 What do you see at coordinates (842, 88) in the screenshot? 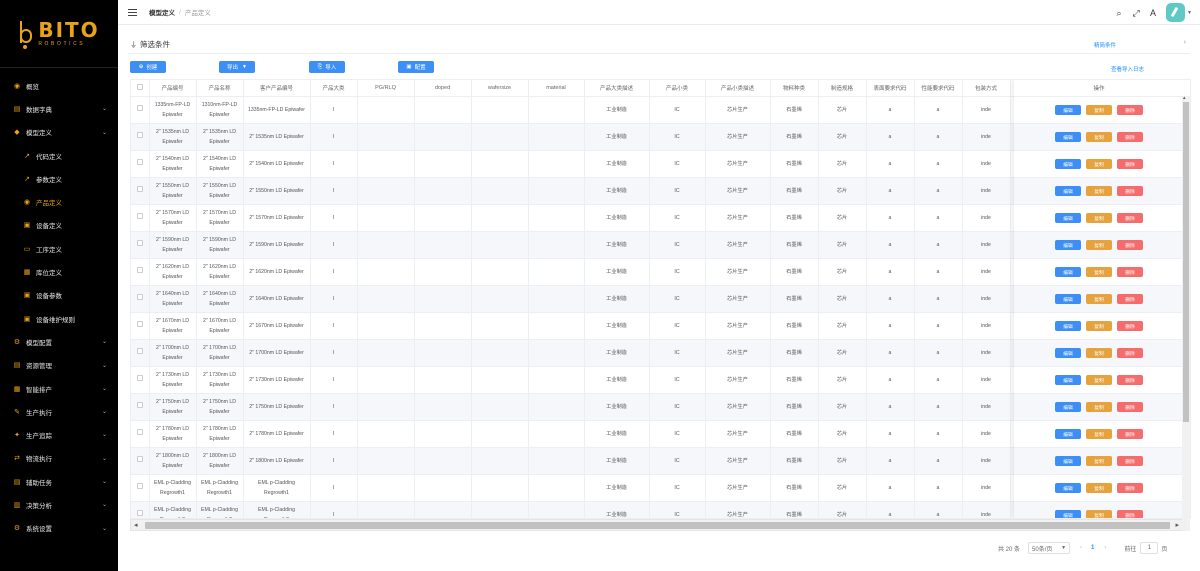
I see `column-header: 制造规格` at bounding box center [842, 88].